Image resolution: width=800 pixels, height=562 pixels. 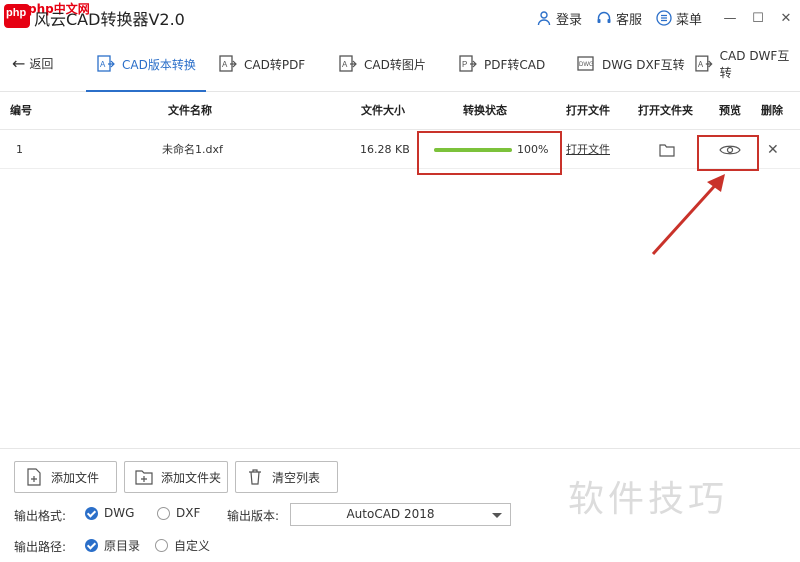 I want to click on format-radio-dxf: DXF, so click(x=178, y=513).